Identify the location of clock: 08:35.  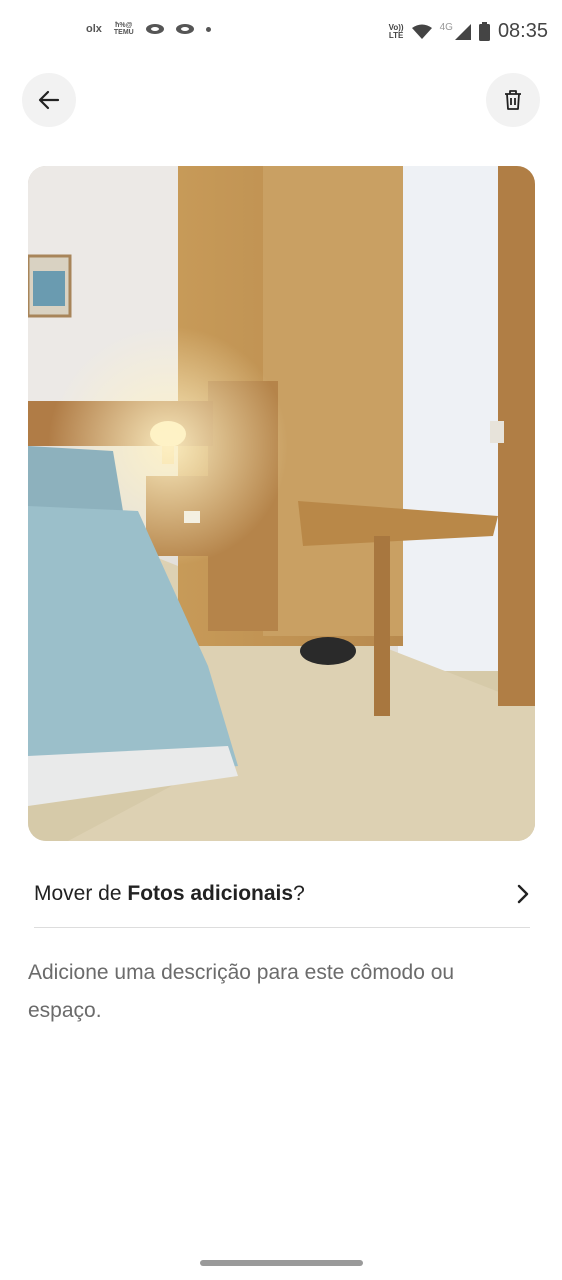
(522, 31).